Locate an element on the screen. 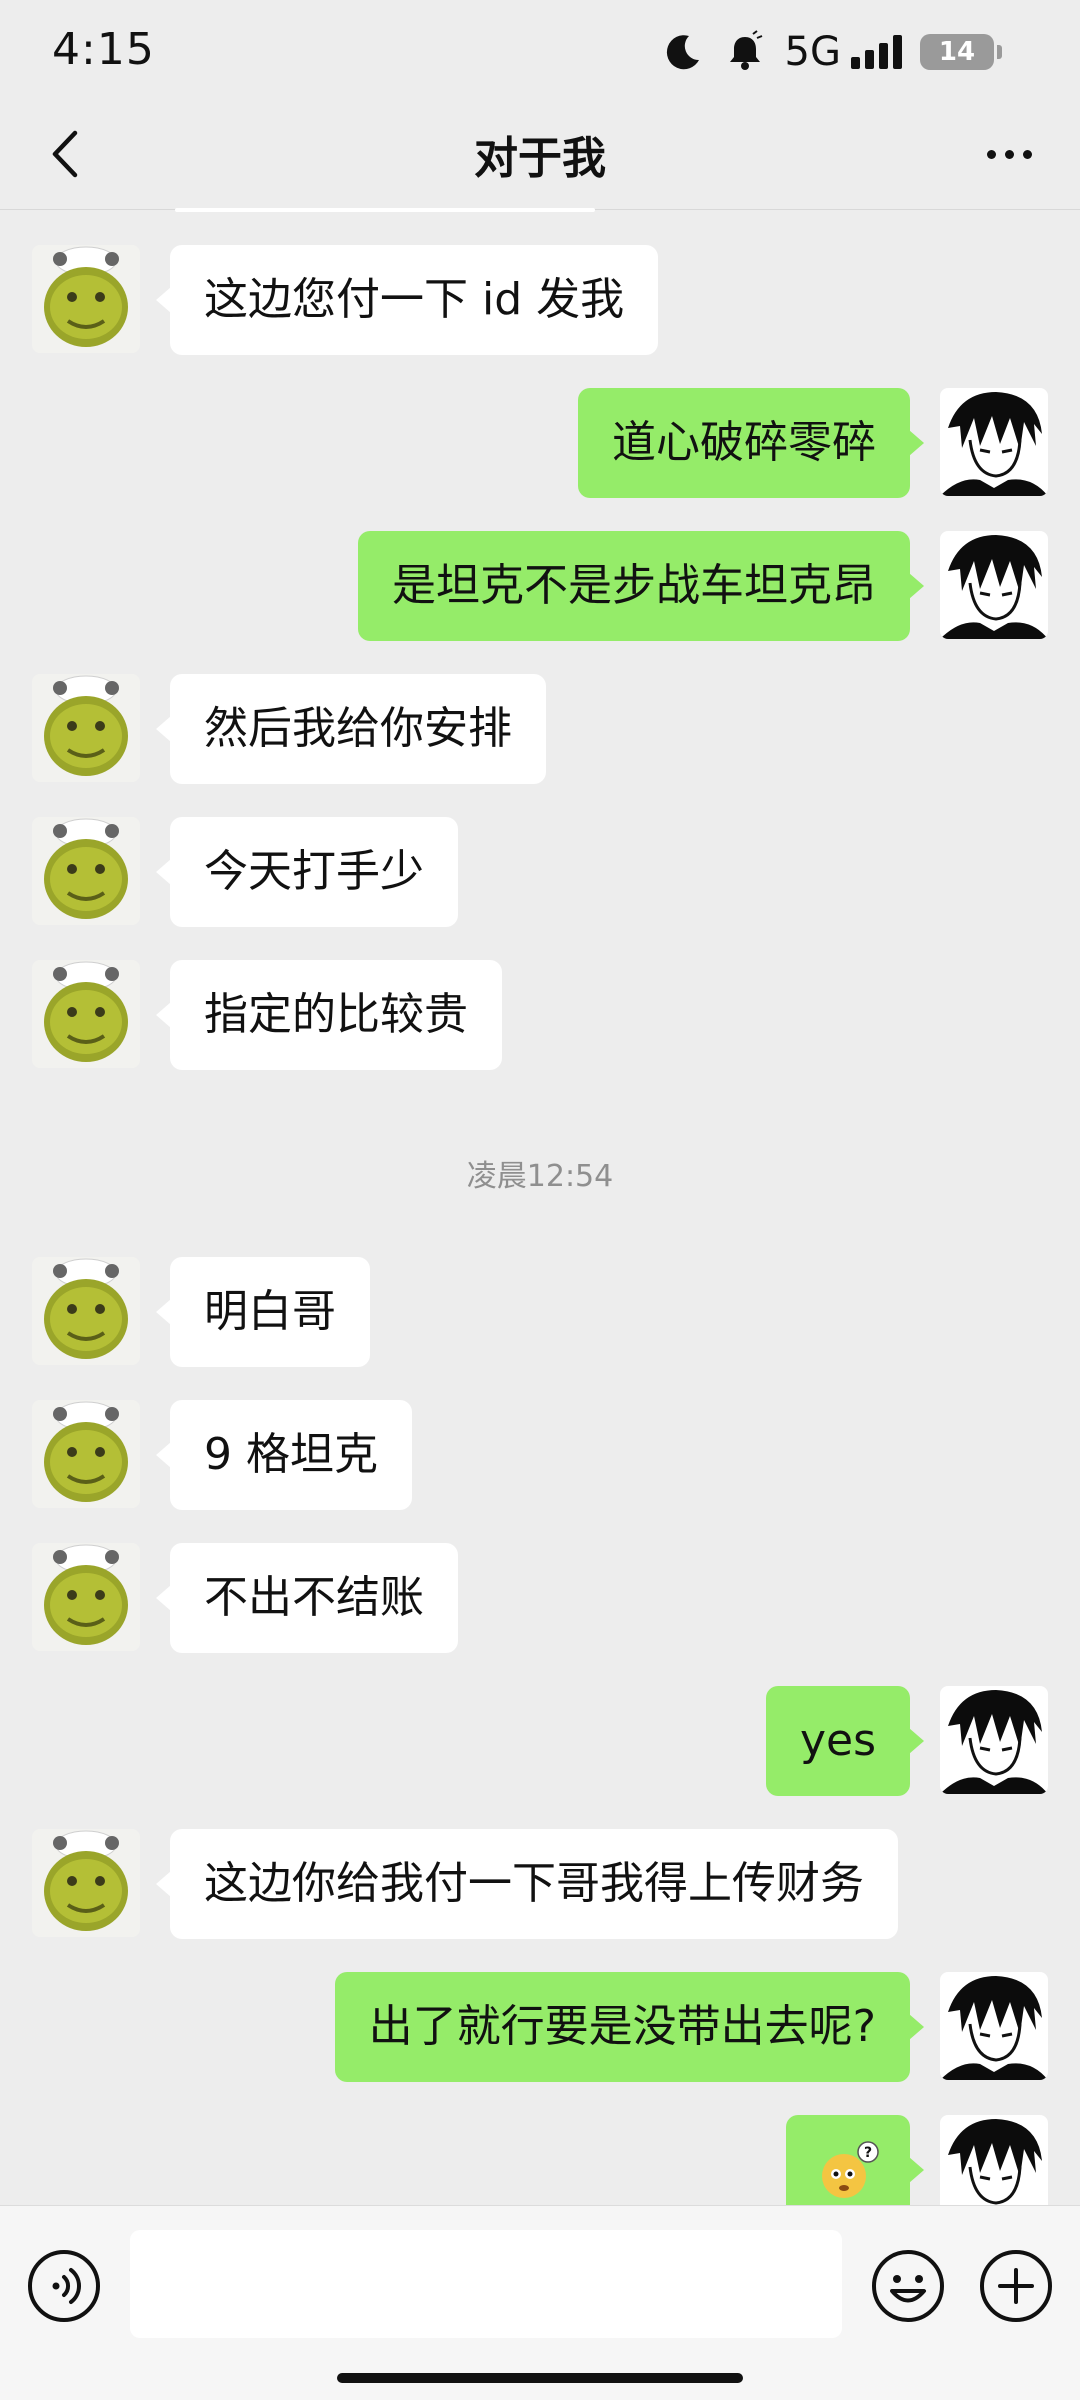 This screenshot has width=1080, height=2400. emoji-icon is located at coordinates (908, 2286).